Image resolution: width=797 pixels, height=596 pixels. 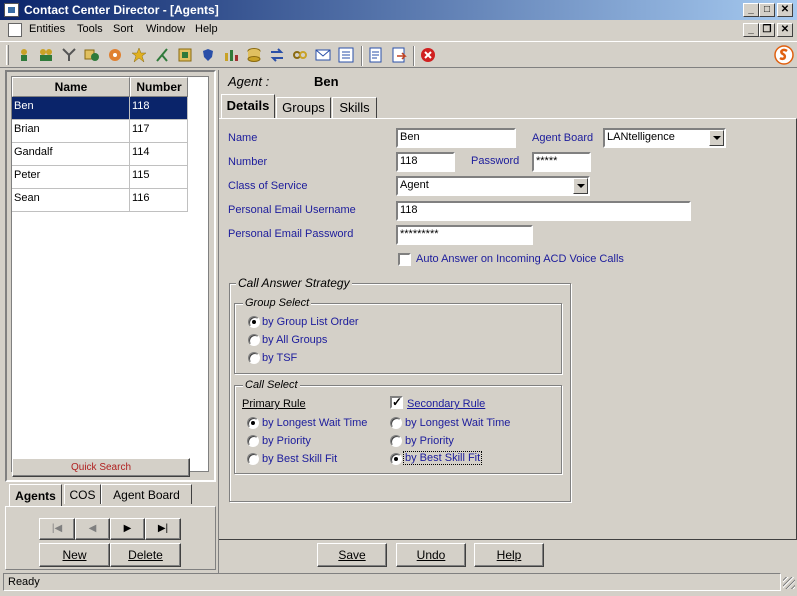 I want to click on secondary-rule-label: Secondary Rule, so click(x=446, y=404).